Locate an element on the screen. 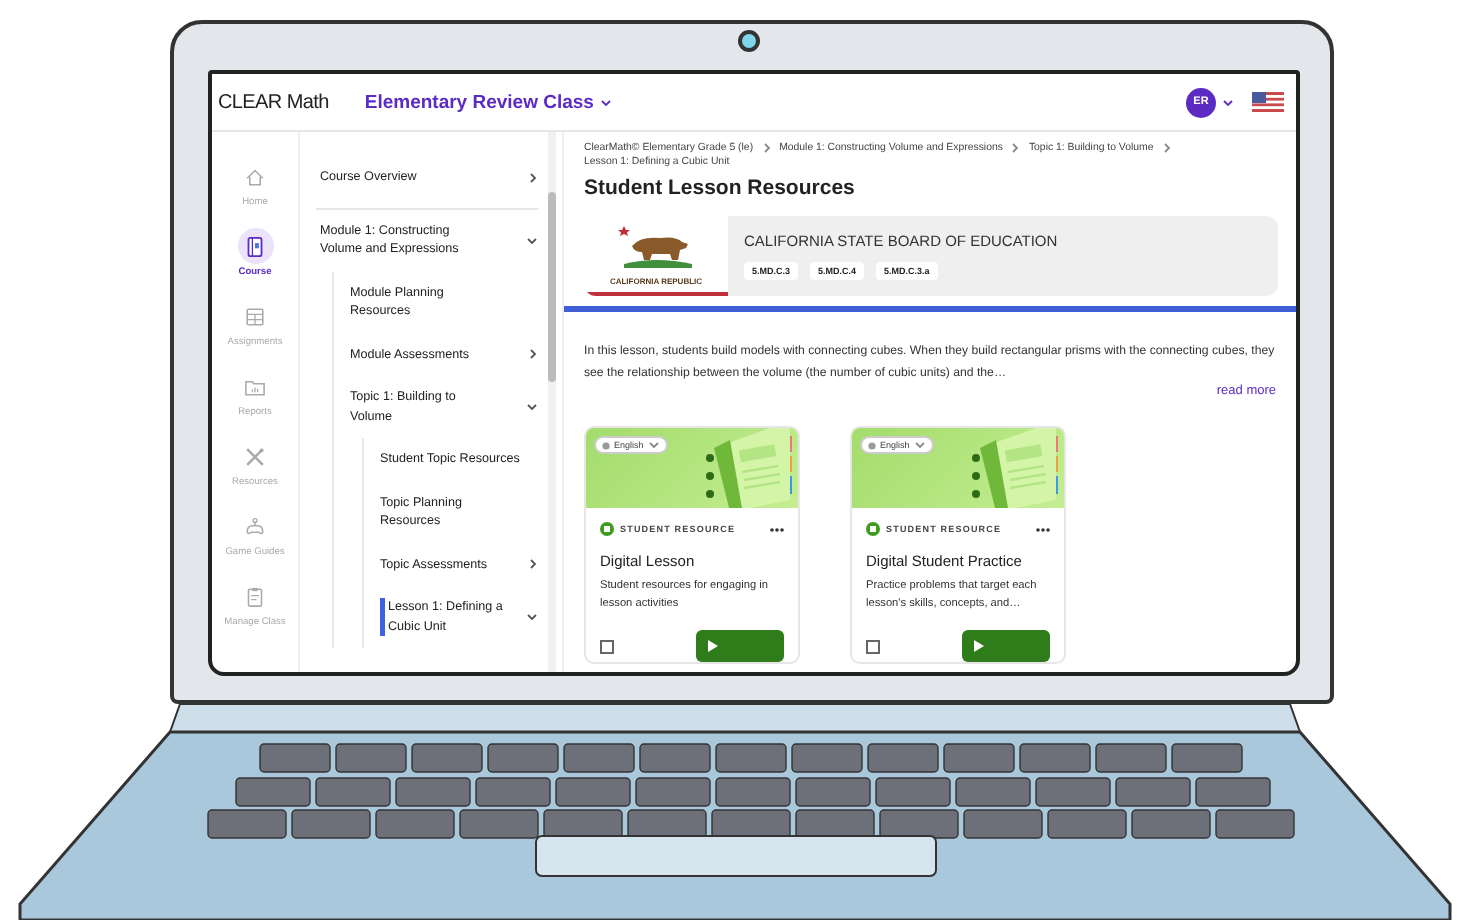 The image size is (1470, 920). class-dropdown: Elementary Review Class is located at coordinates (488, 102).